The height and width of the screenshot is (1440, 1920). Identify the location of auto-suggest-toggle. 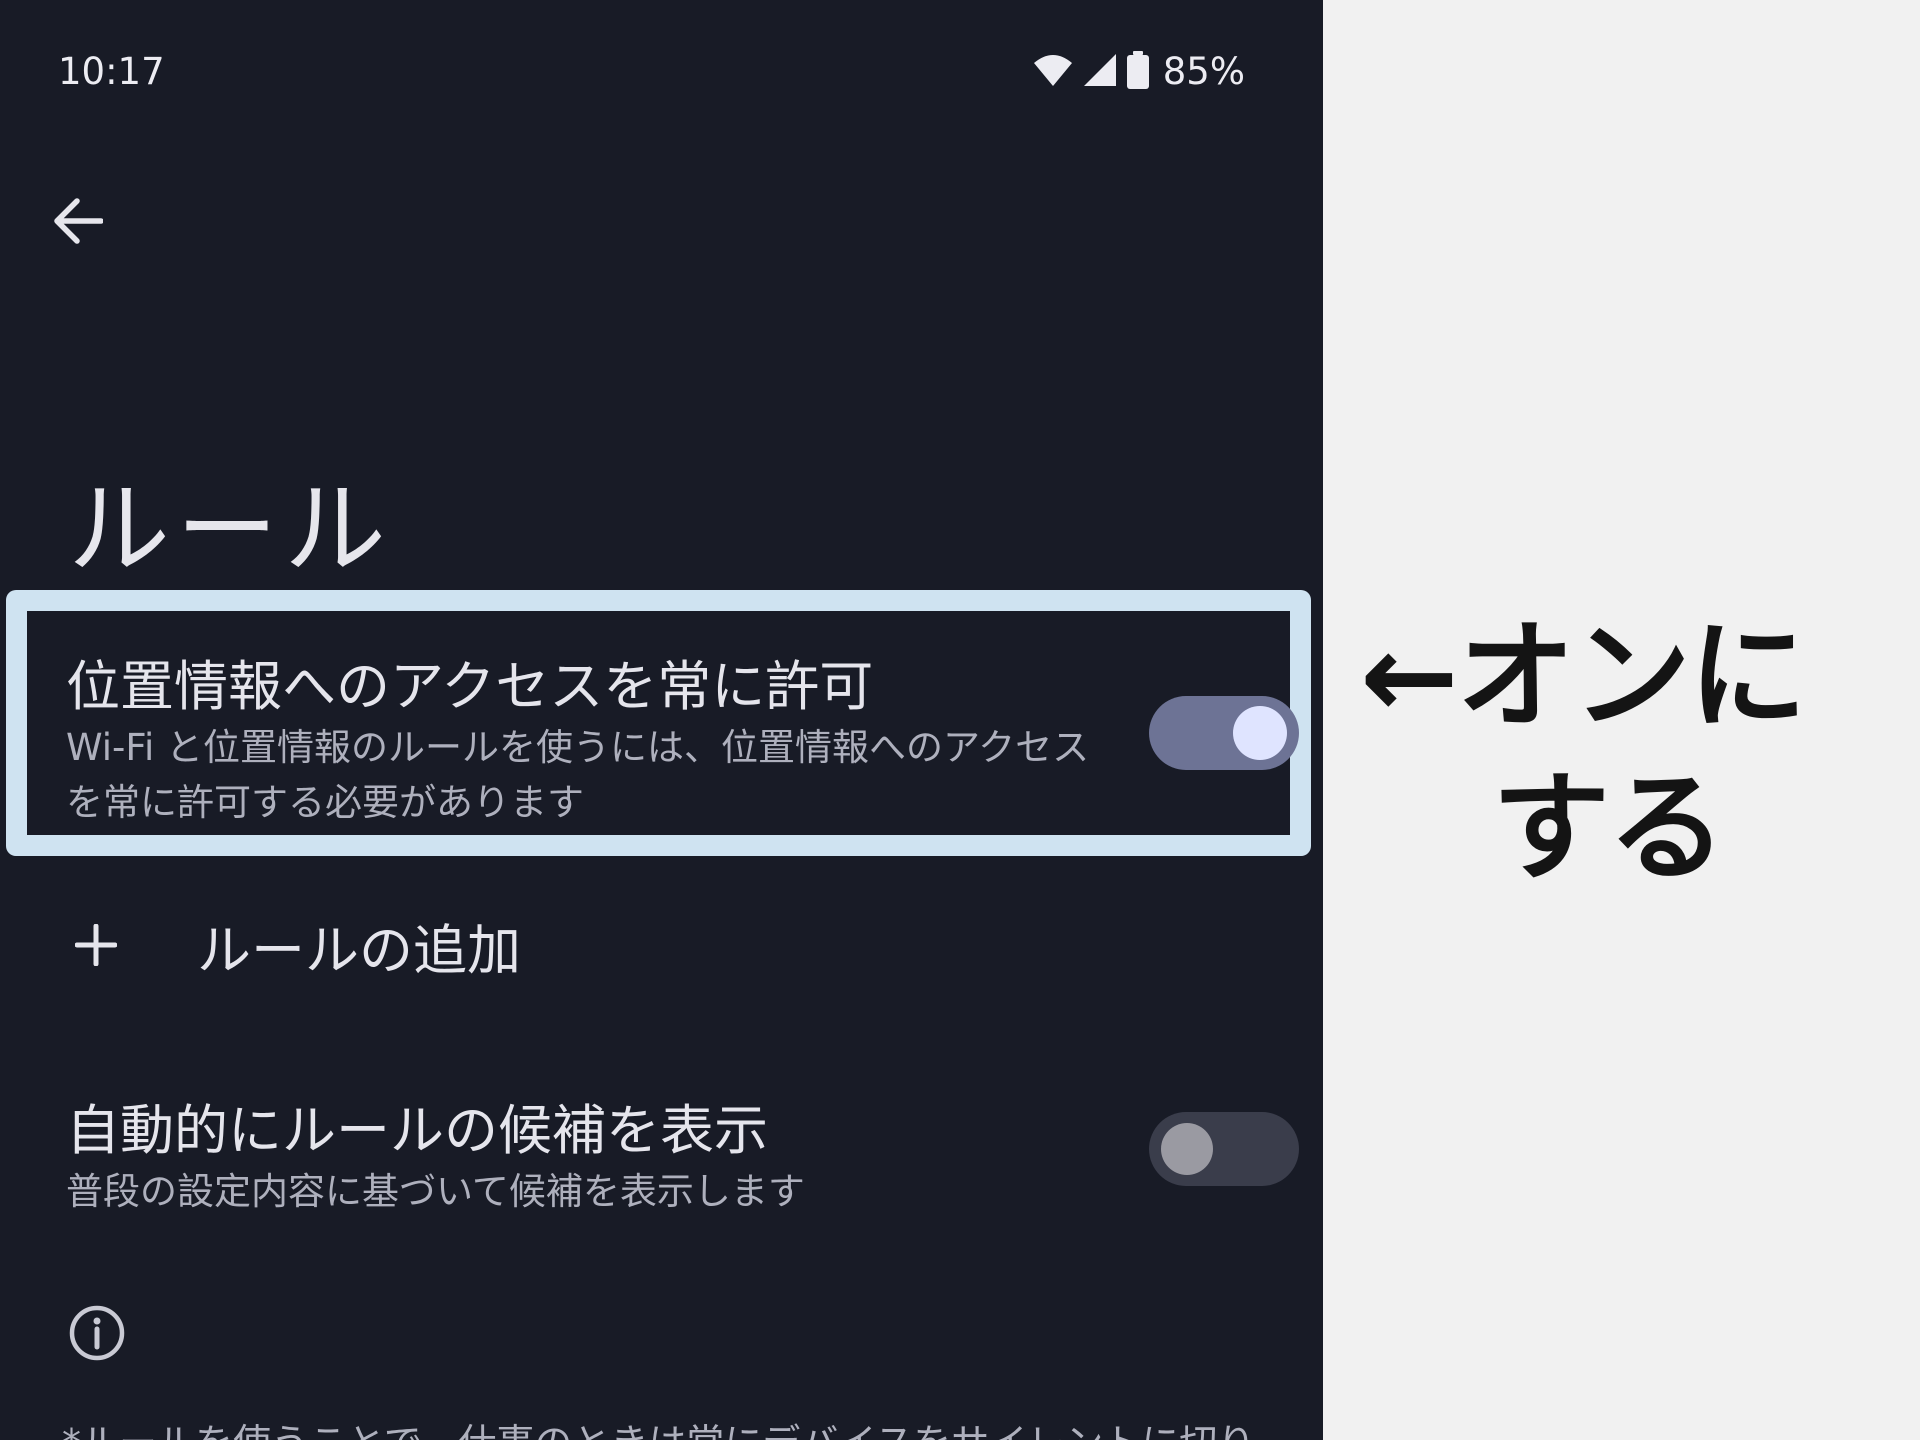
(1224, 1149).